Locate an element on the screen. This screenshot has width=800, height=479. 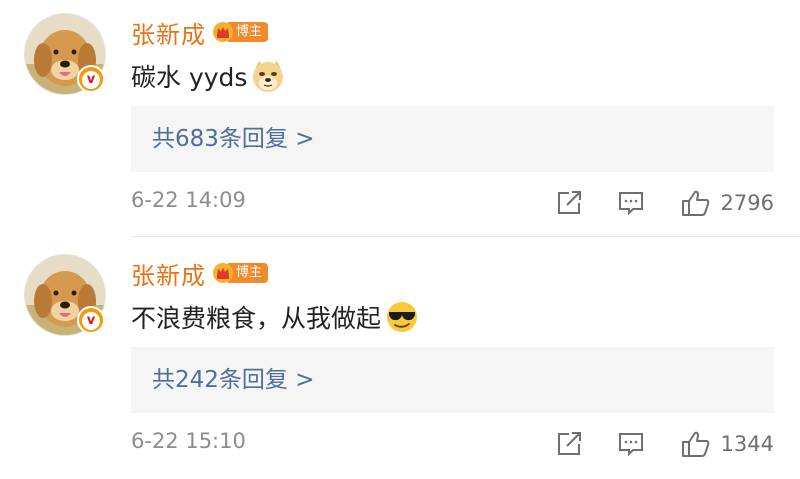
comment-timestamp: 6-22 15:10 is located at coordinates (188, 441).